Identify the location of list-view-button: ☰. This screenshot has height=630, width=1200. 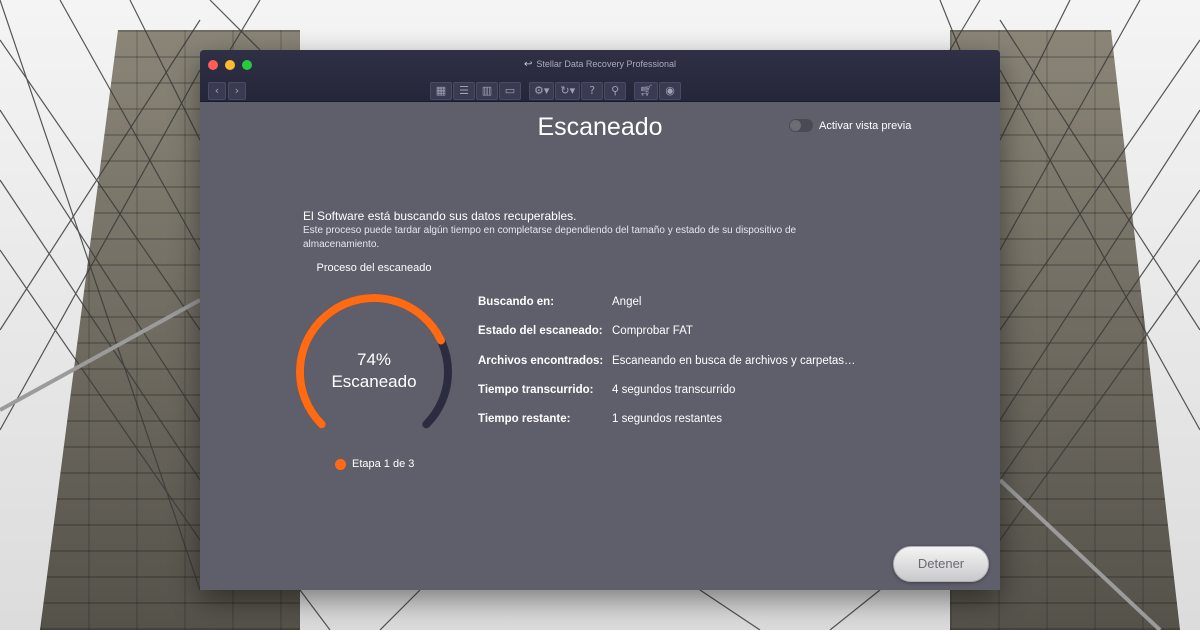
(464, 91).